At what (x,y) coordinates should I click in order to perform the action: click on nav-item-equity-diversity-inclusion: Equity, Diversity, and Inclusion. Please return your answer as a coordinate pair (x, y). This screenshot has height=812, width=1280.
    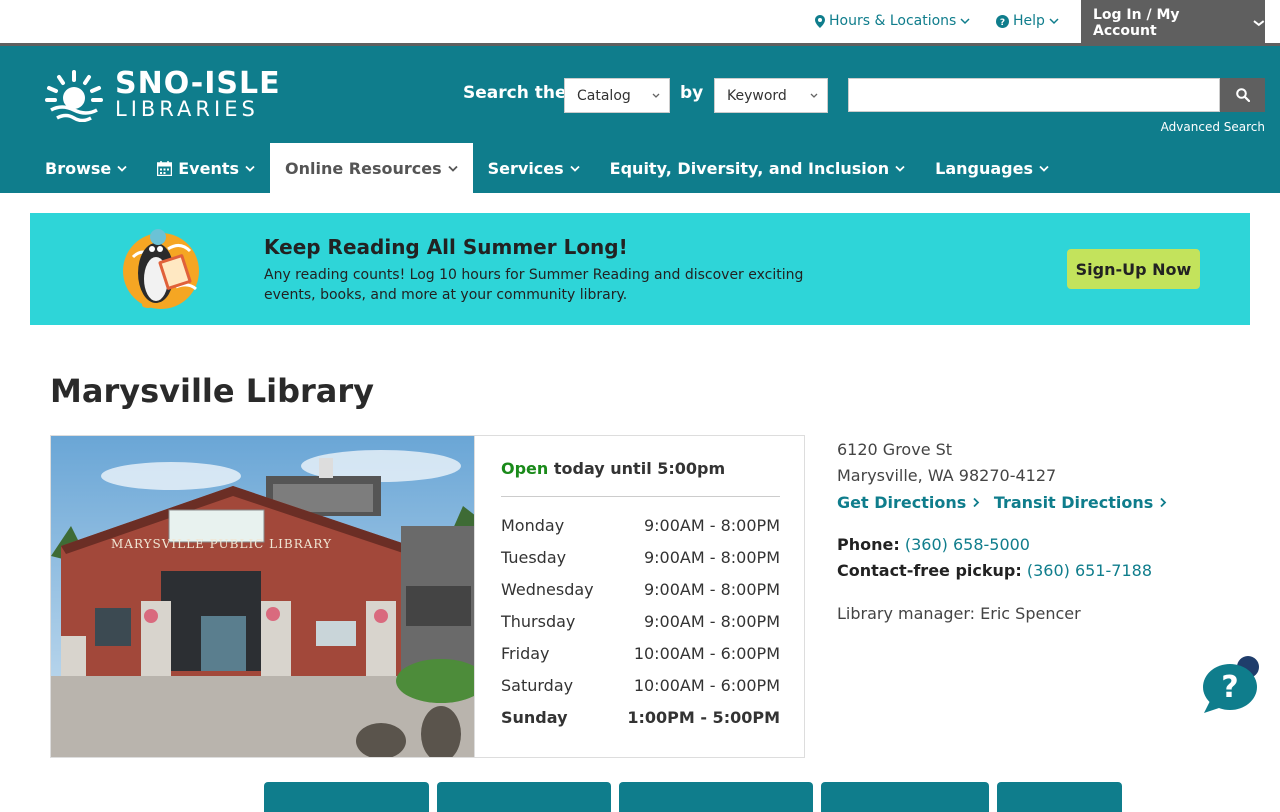
    Looking at the image, I should click on (757, 168).